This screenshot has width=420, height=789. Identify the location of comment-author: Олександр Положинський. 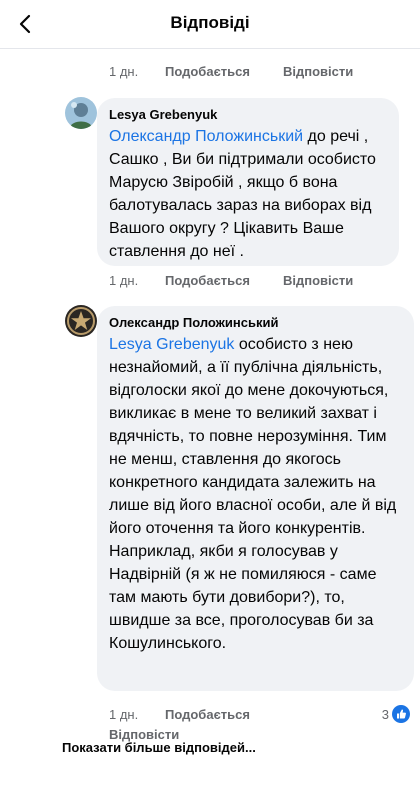
(255, 322).